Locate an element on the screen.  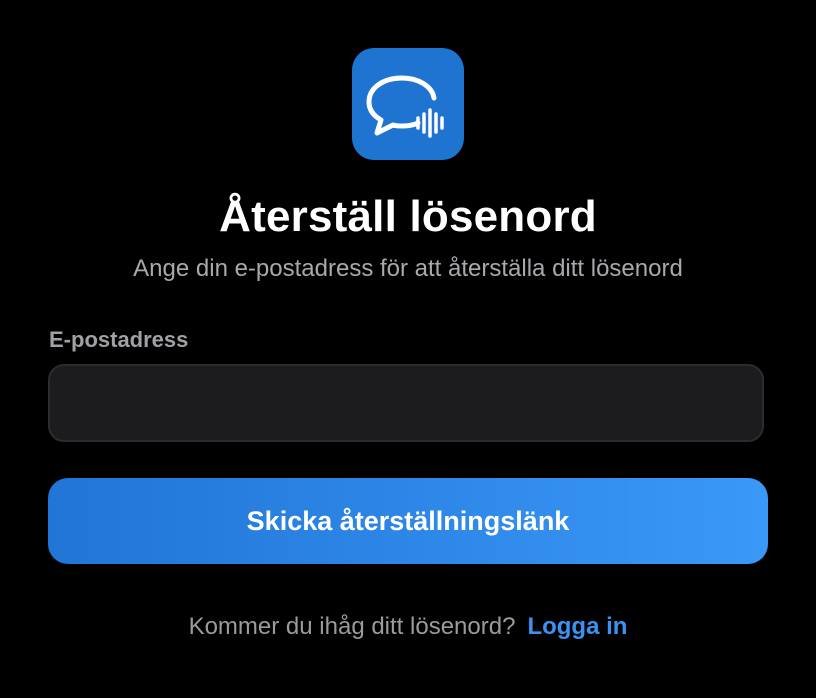
chat-bubble-soundwave-icon is located at coordinates (405, 106).